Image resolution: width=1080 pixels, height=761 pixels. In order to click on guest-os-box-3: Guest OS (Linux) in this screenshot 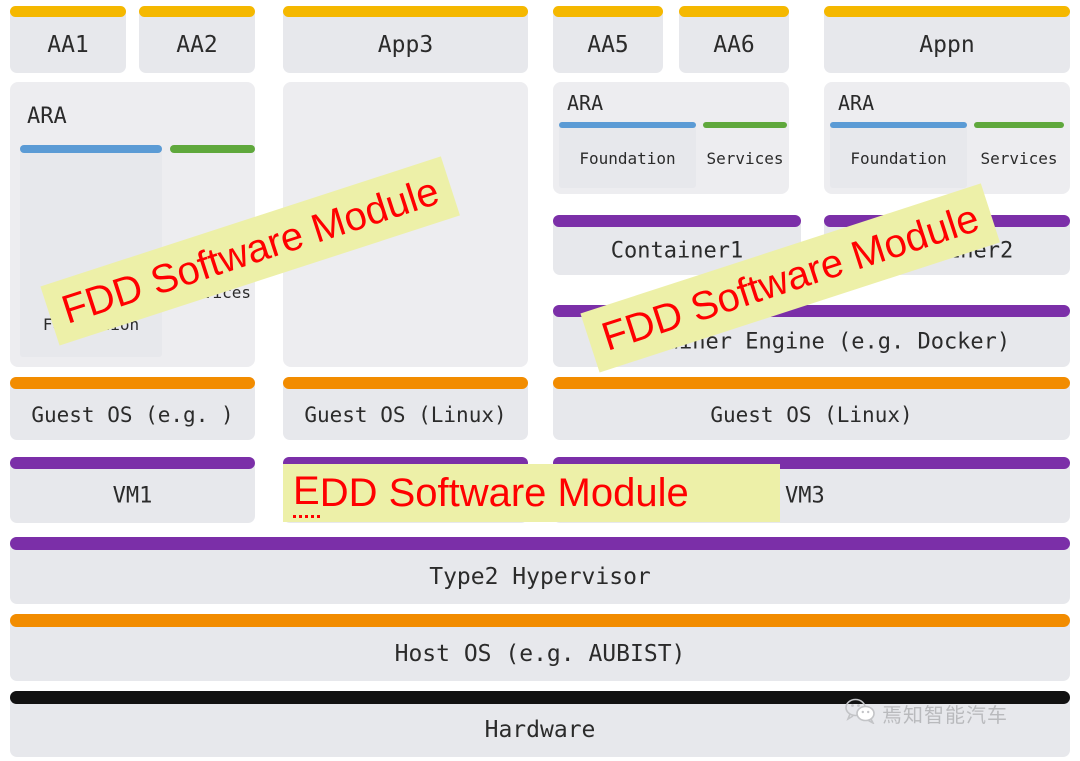, I will do `click(811, 408)`.